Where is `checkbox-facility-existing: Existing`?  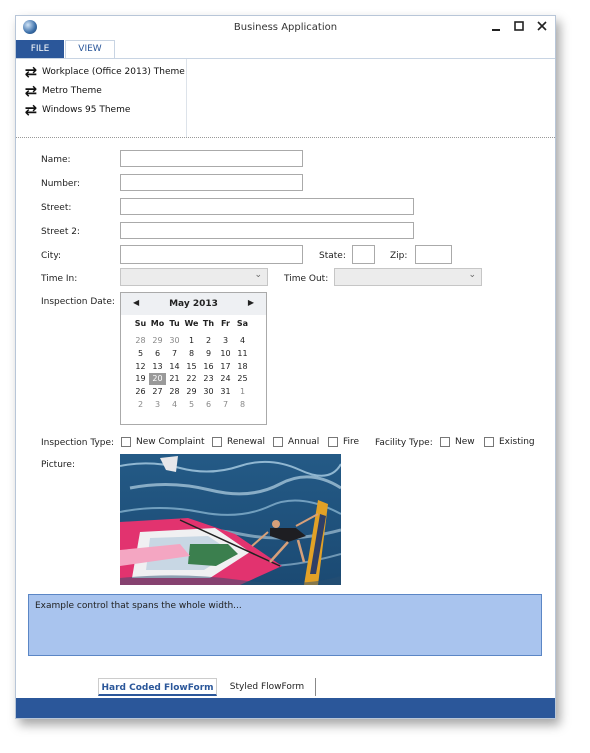 checkbox-facility-existing: Existing is located at coordinates (509, 442).